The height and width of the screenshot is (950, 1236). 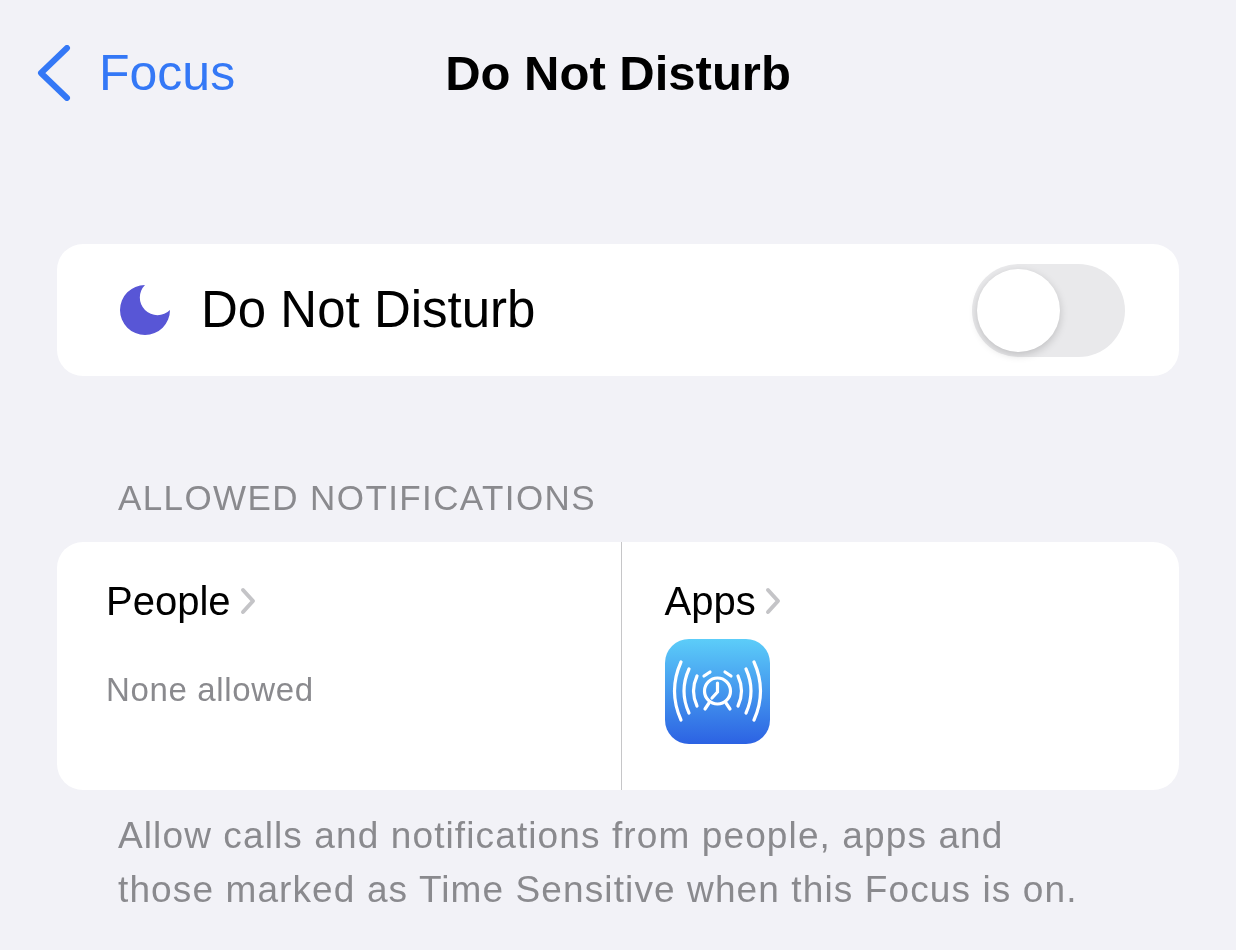 What do you see at coordinates (145, 310) in the screenshot?
I see `moon-icon` at bounding box center [145, 310].